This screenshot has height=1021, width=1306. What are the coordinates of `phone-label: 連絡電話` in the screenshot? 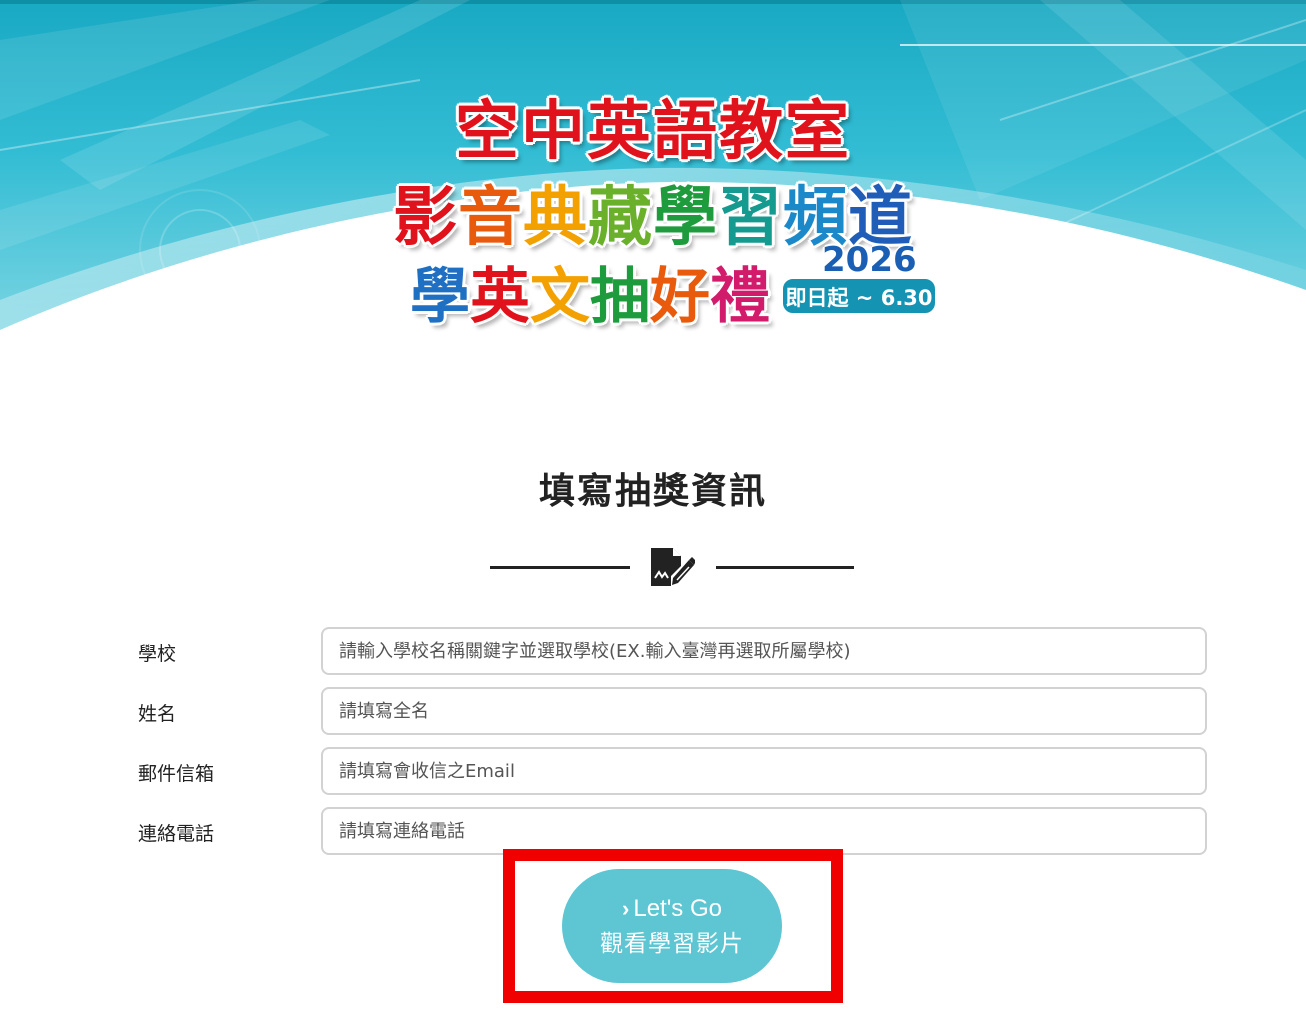 It's located at (176, 834).